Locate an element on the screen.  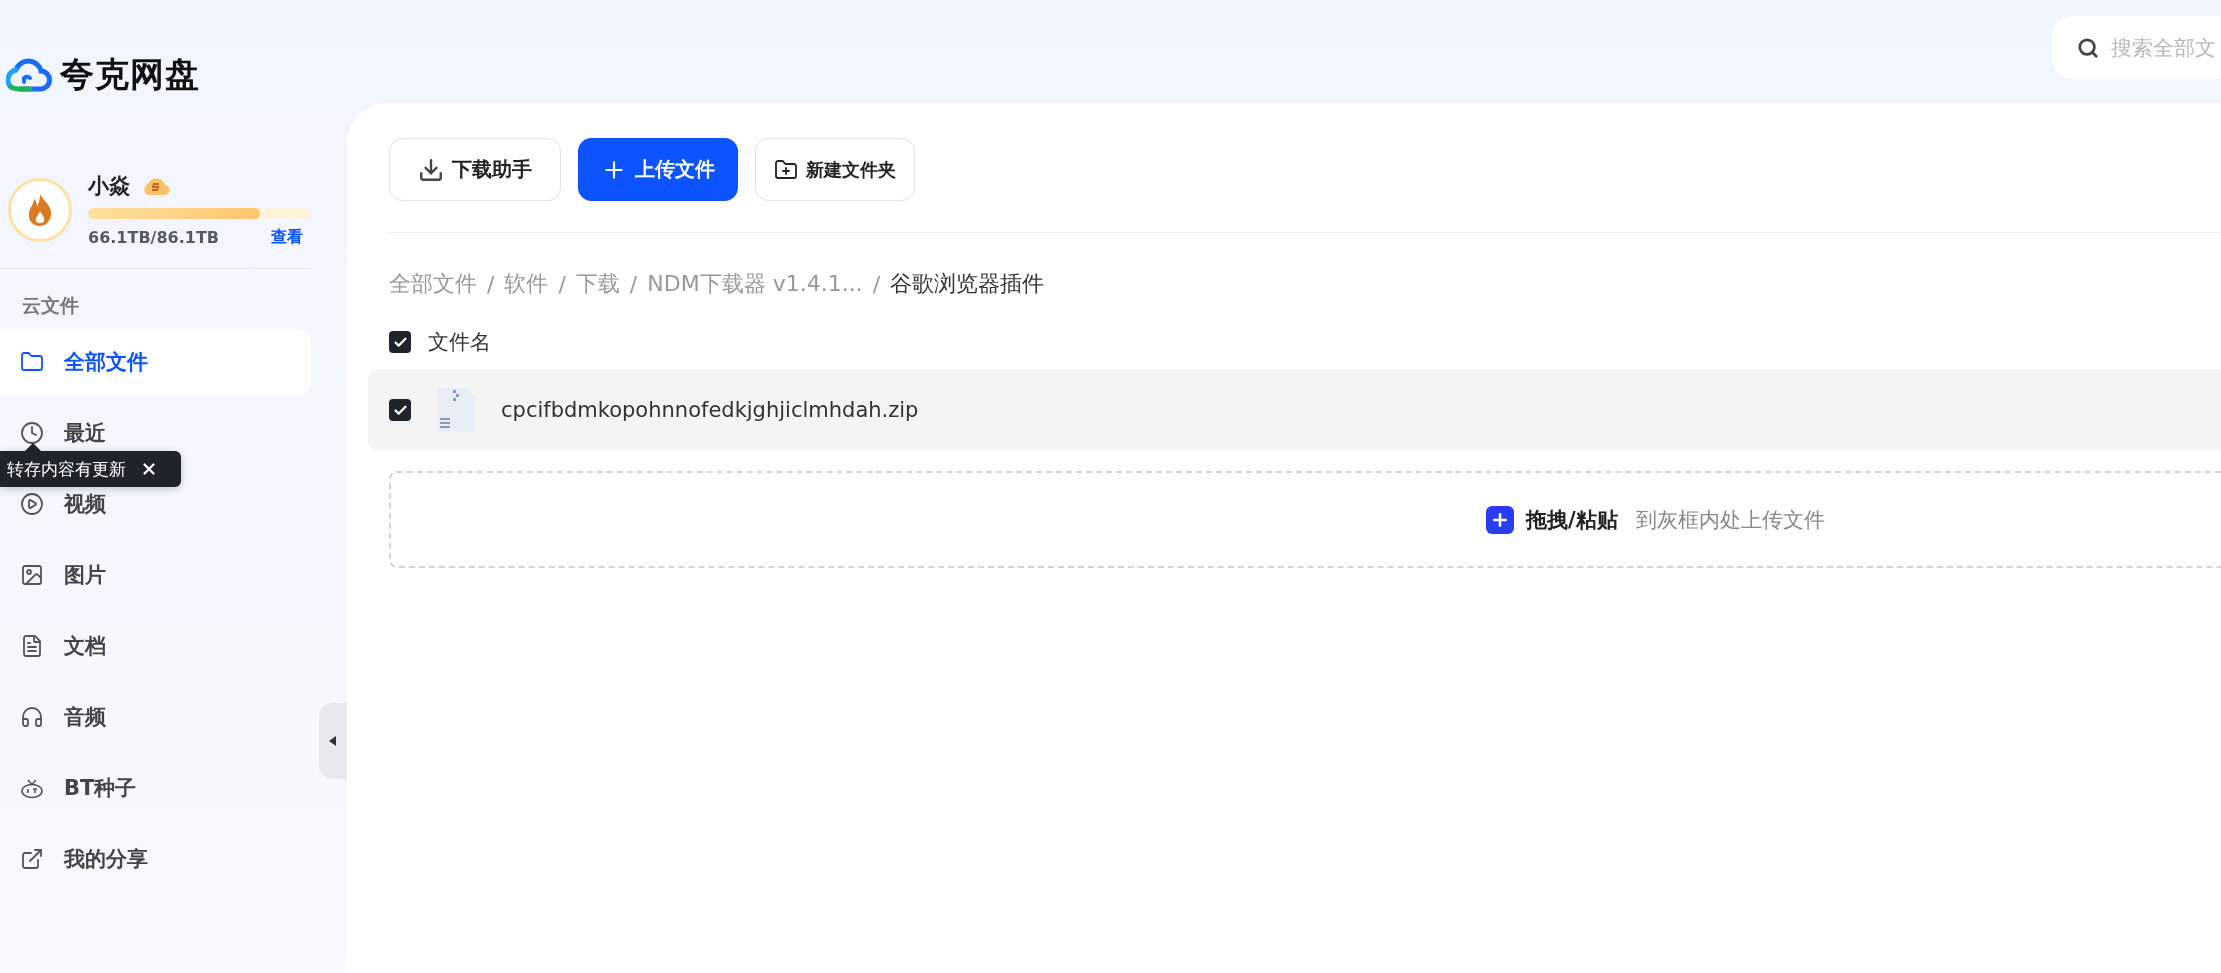
download-icon is located at coordinates (431, 169).